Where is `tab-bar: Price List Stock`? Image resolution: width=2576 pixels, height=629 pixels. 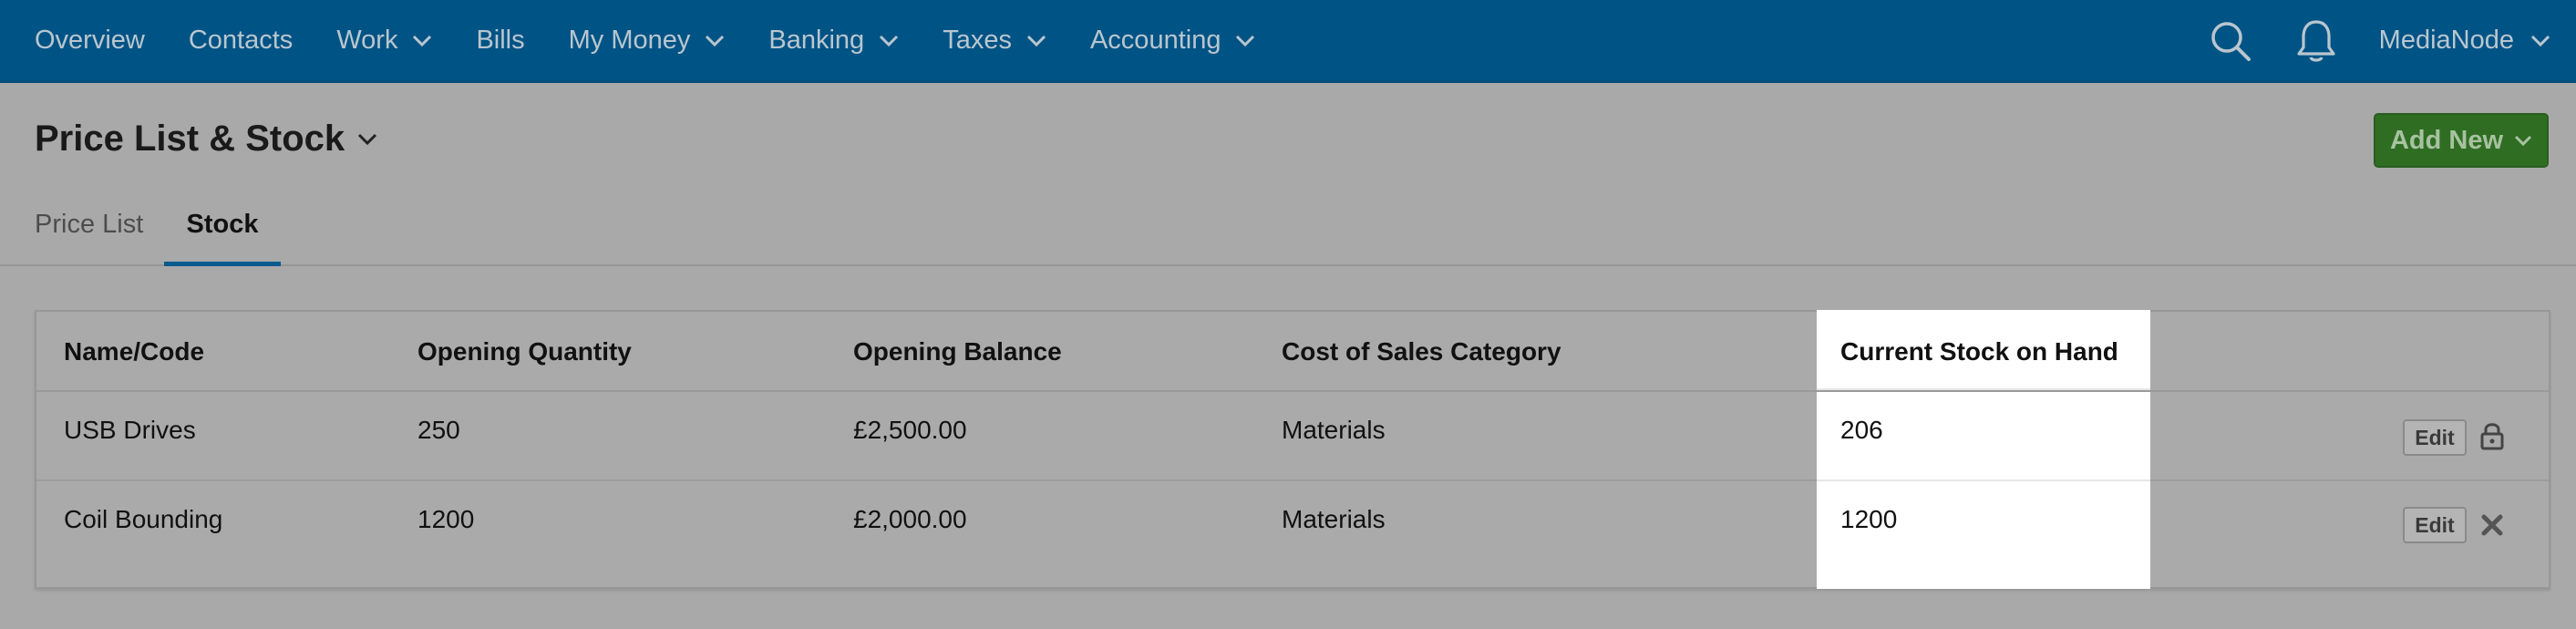
tab-bar: Price List Stock is located at coordinates (1288, 234).